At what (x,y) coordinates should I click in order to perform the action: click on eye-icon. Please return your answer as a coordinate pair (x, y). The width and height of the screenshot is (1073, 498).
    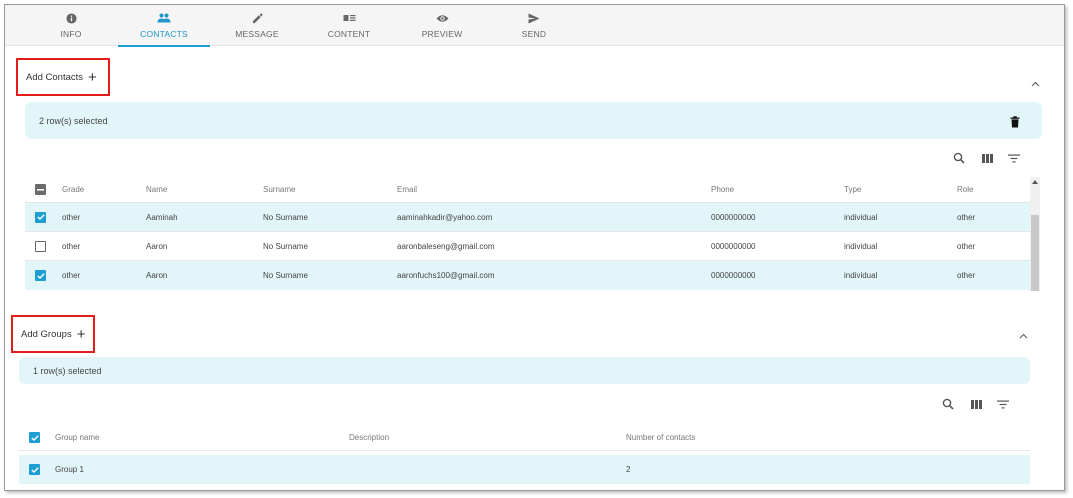
    Looking at the image, I should click on (442, 18).